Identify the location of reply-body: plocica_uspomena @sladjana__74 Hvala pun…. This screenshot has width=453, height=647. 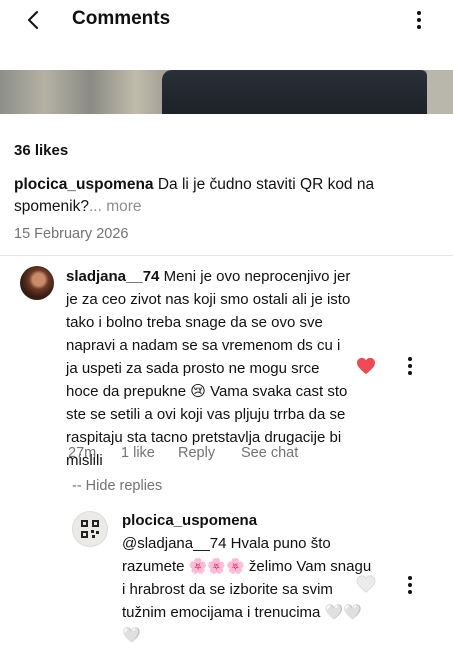
(247, 578).